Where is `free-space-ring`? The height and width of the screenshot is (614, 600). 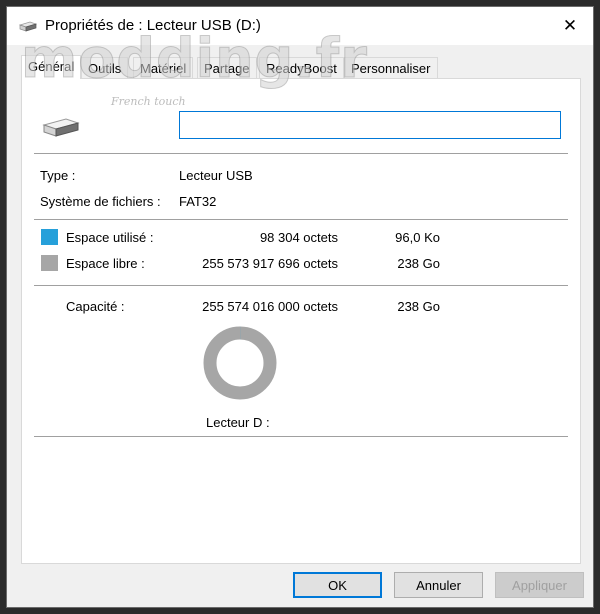 free-space-ring is located at coordinates (240, 363).